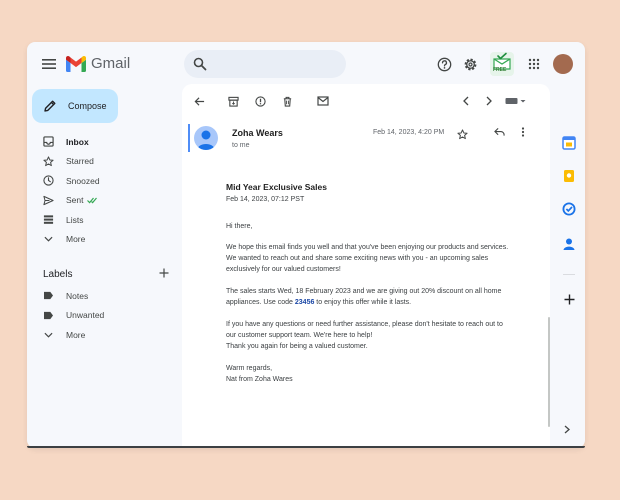 The height and width of the screenshot is (500, 620). What do you see at coordinates (259, 379) in the screenshot?
I see `signature: Nat from Zoha Wares` at bounding box center [259, 379].